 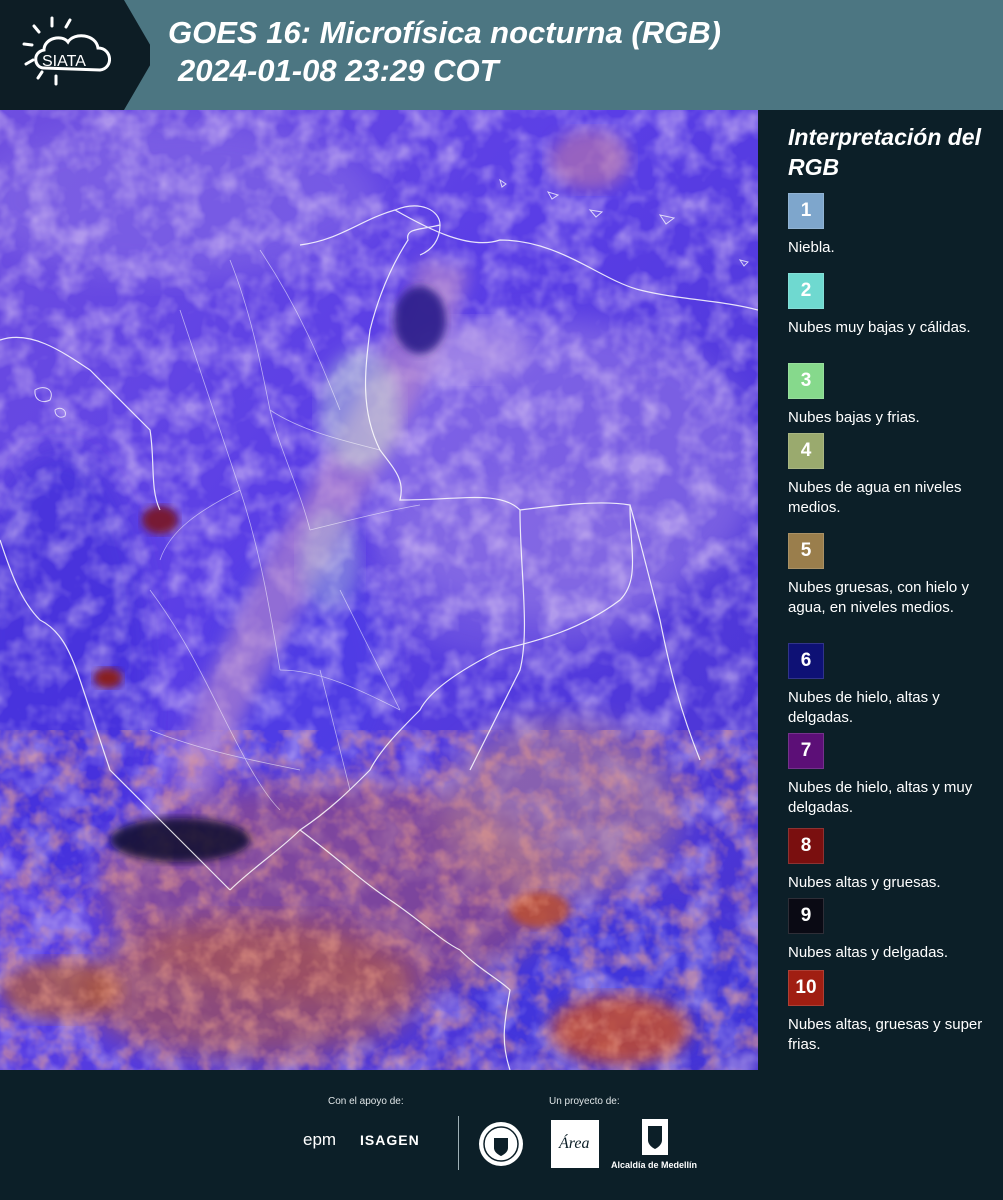 I want to click on svg-text: Área, so click(x=574, y=1142).